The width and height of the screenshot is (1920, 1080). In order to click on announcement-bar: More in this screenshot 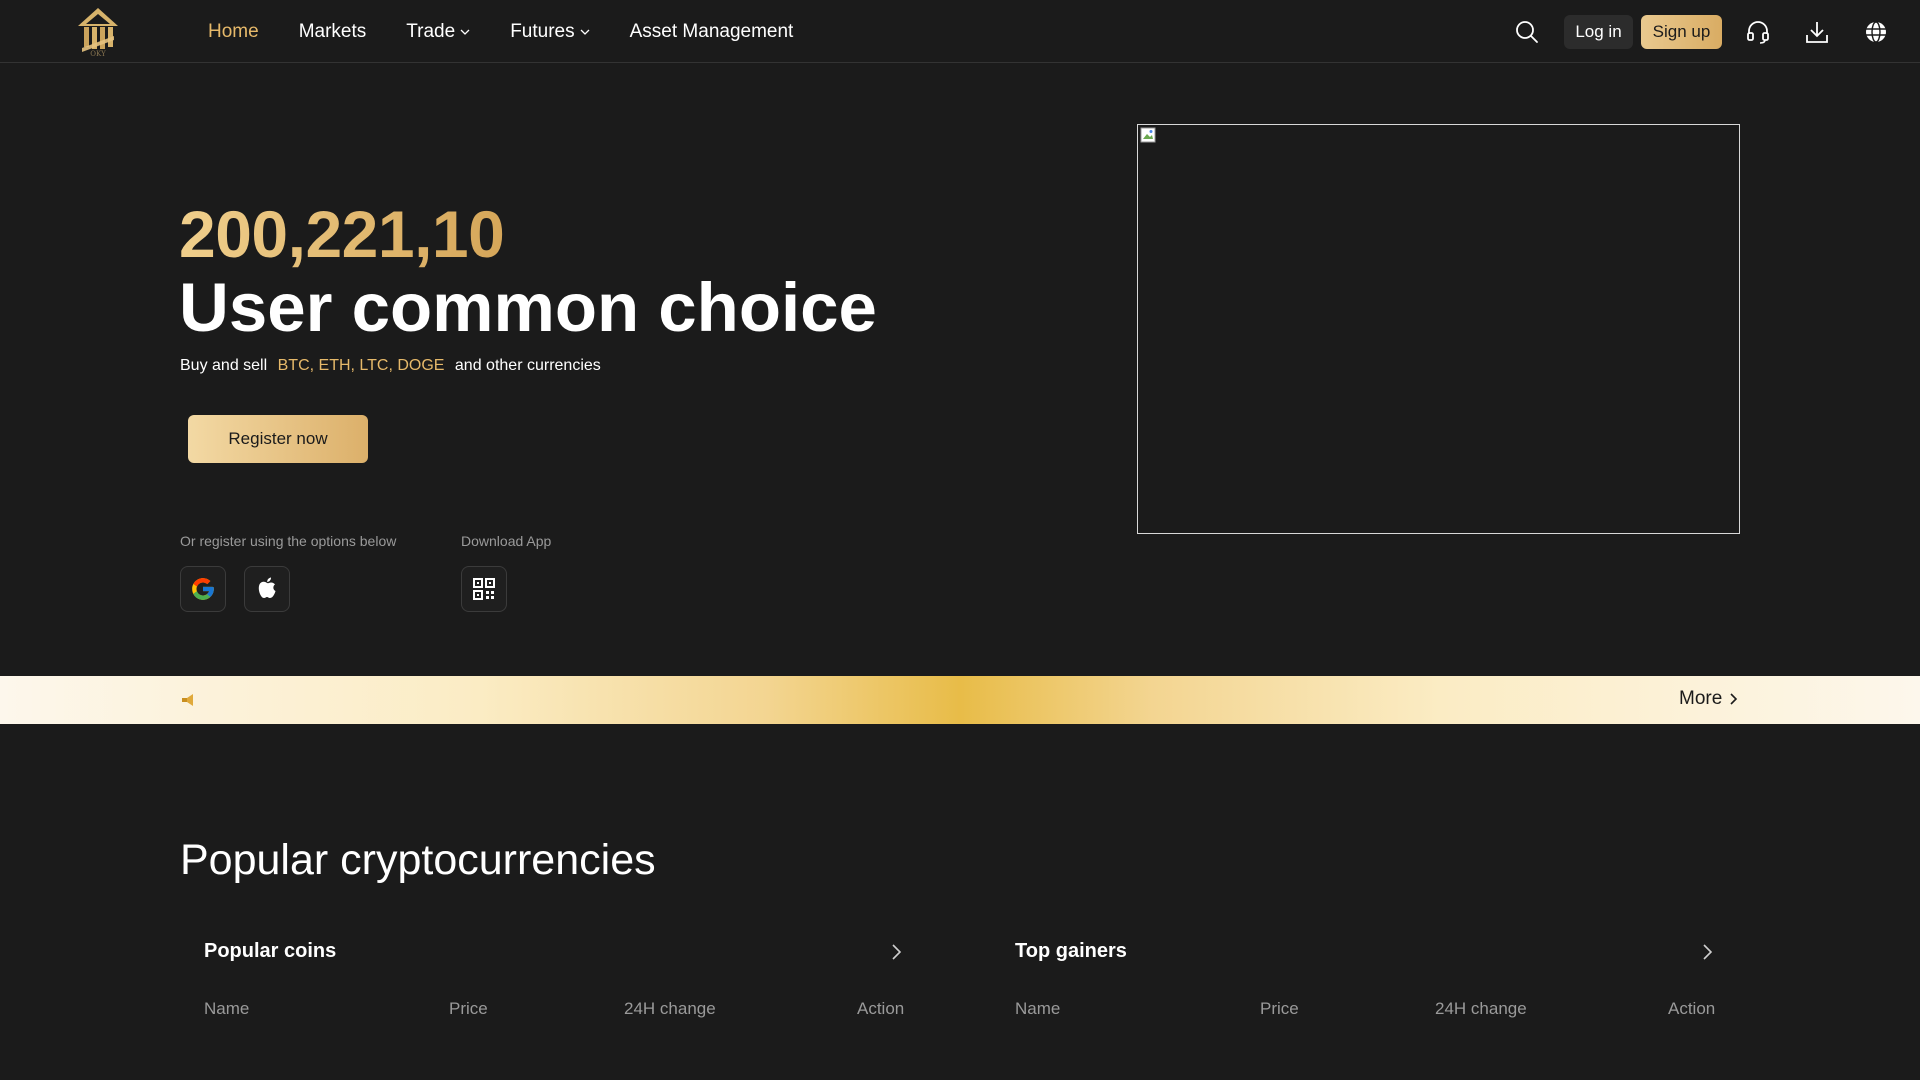, I will do `click(960, 700)`.